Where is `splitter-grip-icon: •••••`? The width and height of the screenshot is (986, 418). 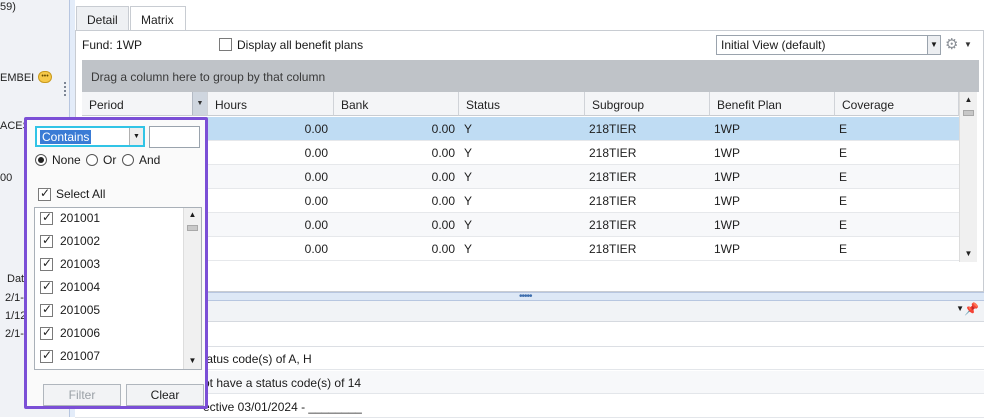
splitter-grip-icon: ••••• is located at coordinates (525, 297).